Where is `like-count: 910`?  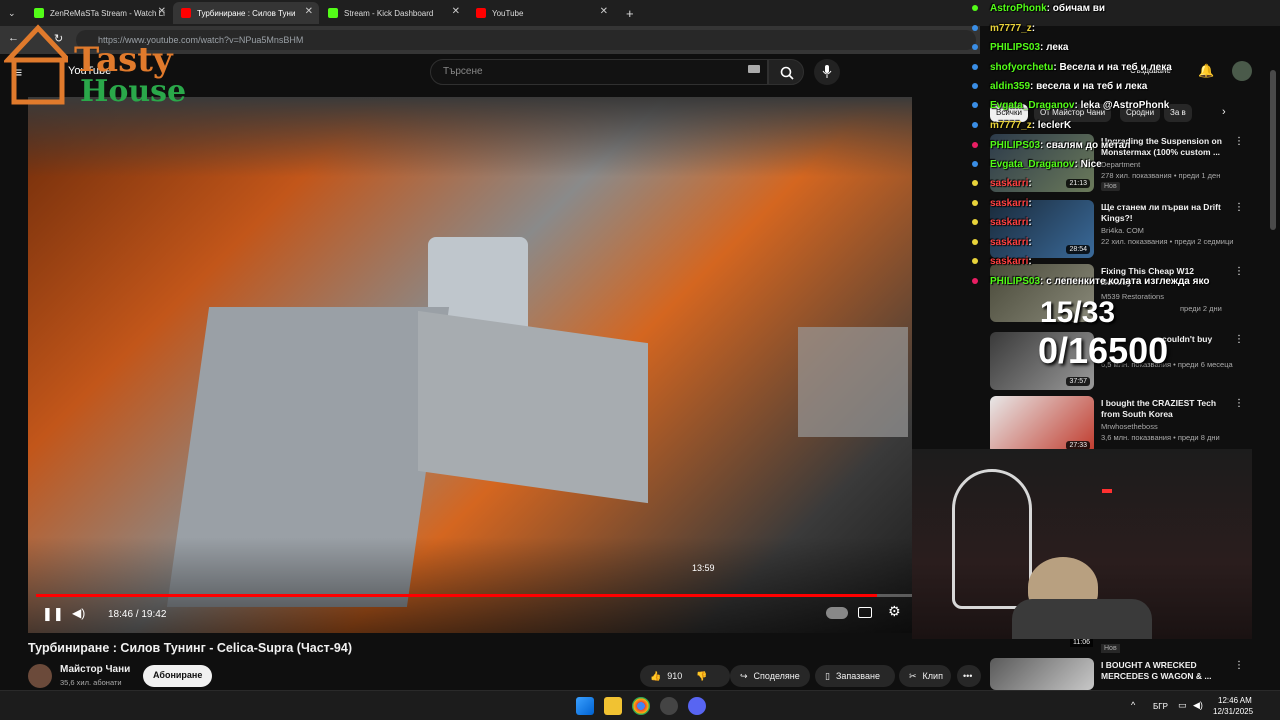
like-count: 910 is located at coordinates (675, 676).